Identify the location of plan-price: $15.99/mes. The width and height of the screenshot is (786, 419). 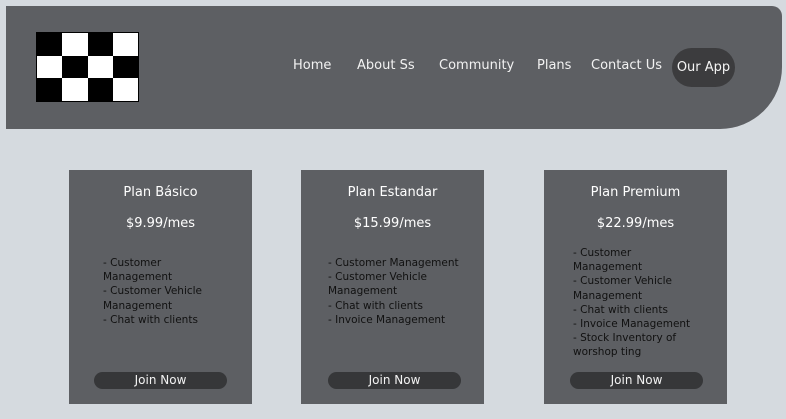
(392, 223).